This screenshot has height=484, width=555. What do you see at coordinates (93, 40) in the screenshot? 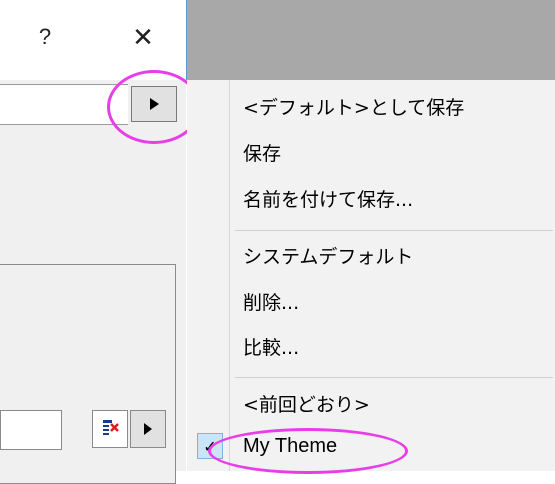
I see `dialog-title-bar: ? ✕` at bounding box center [93, 40].